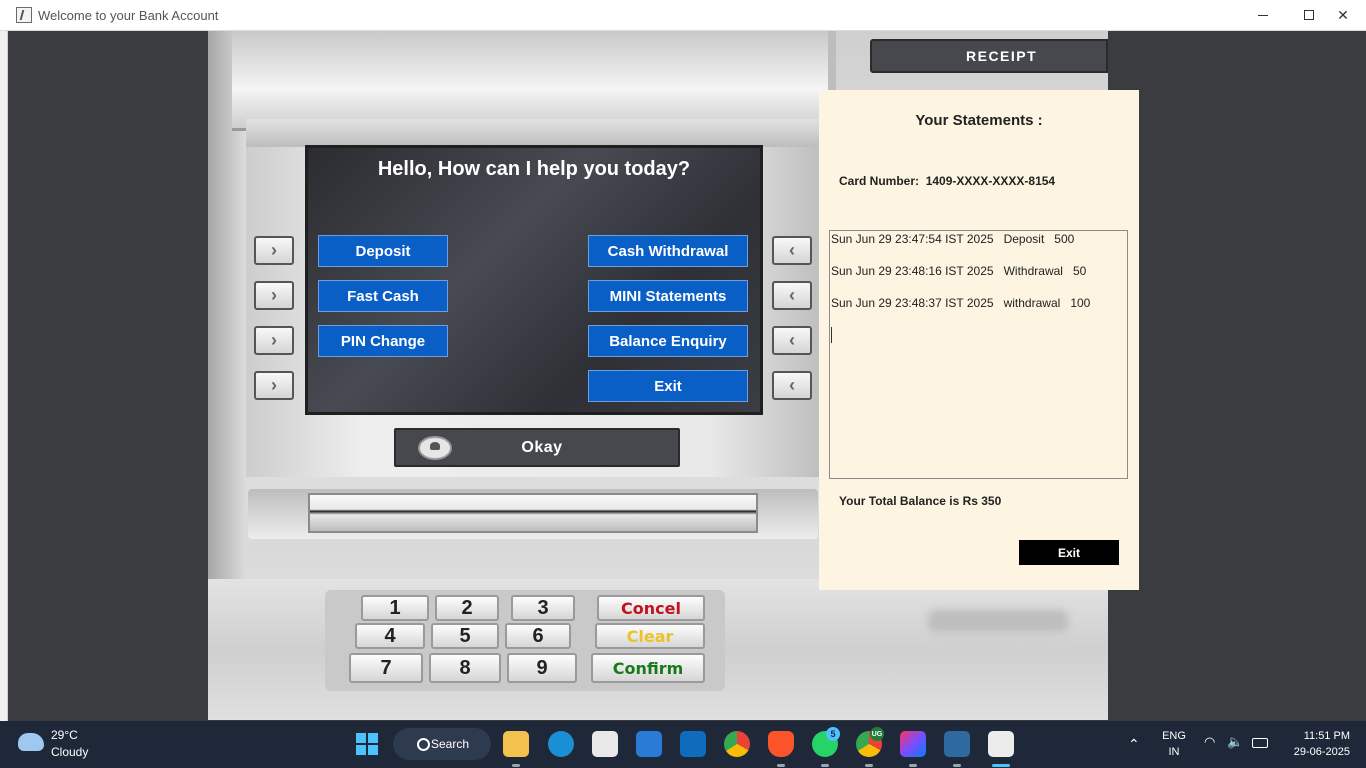 The height and width of the screenshot is (768, 1366). I want to click on clock-date: 29-06-2025, so click(1317, 752).